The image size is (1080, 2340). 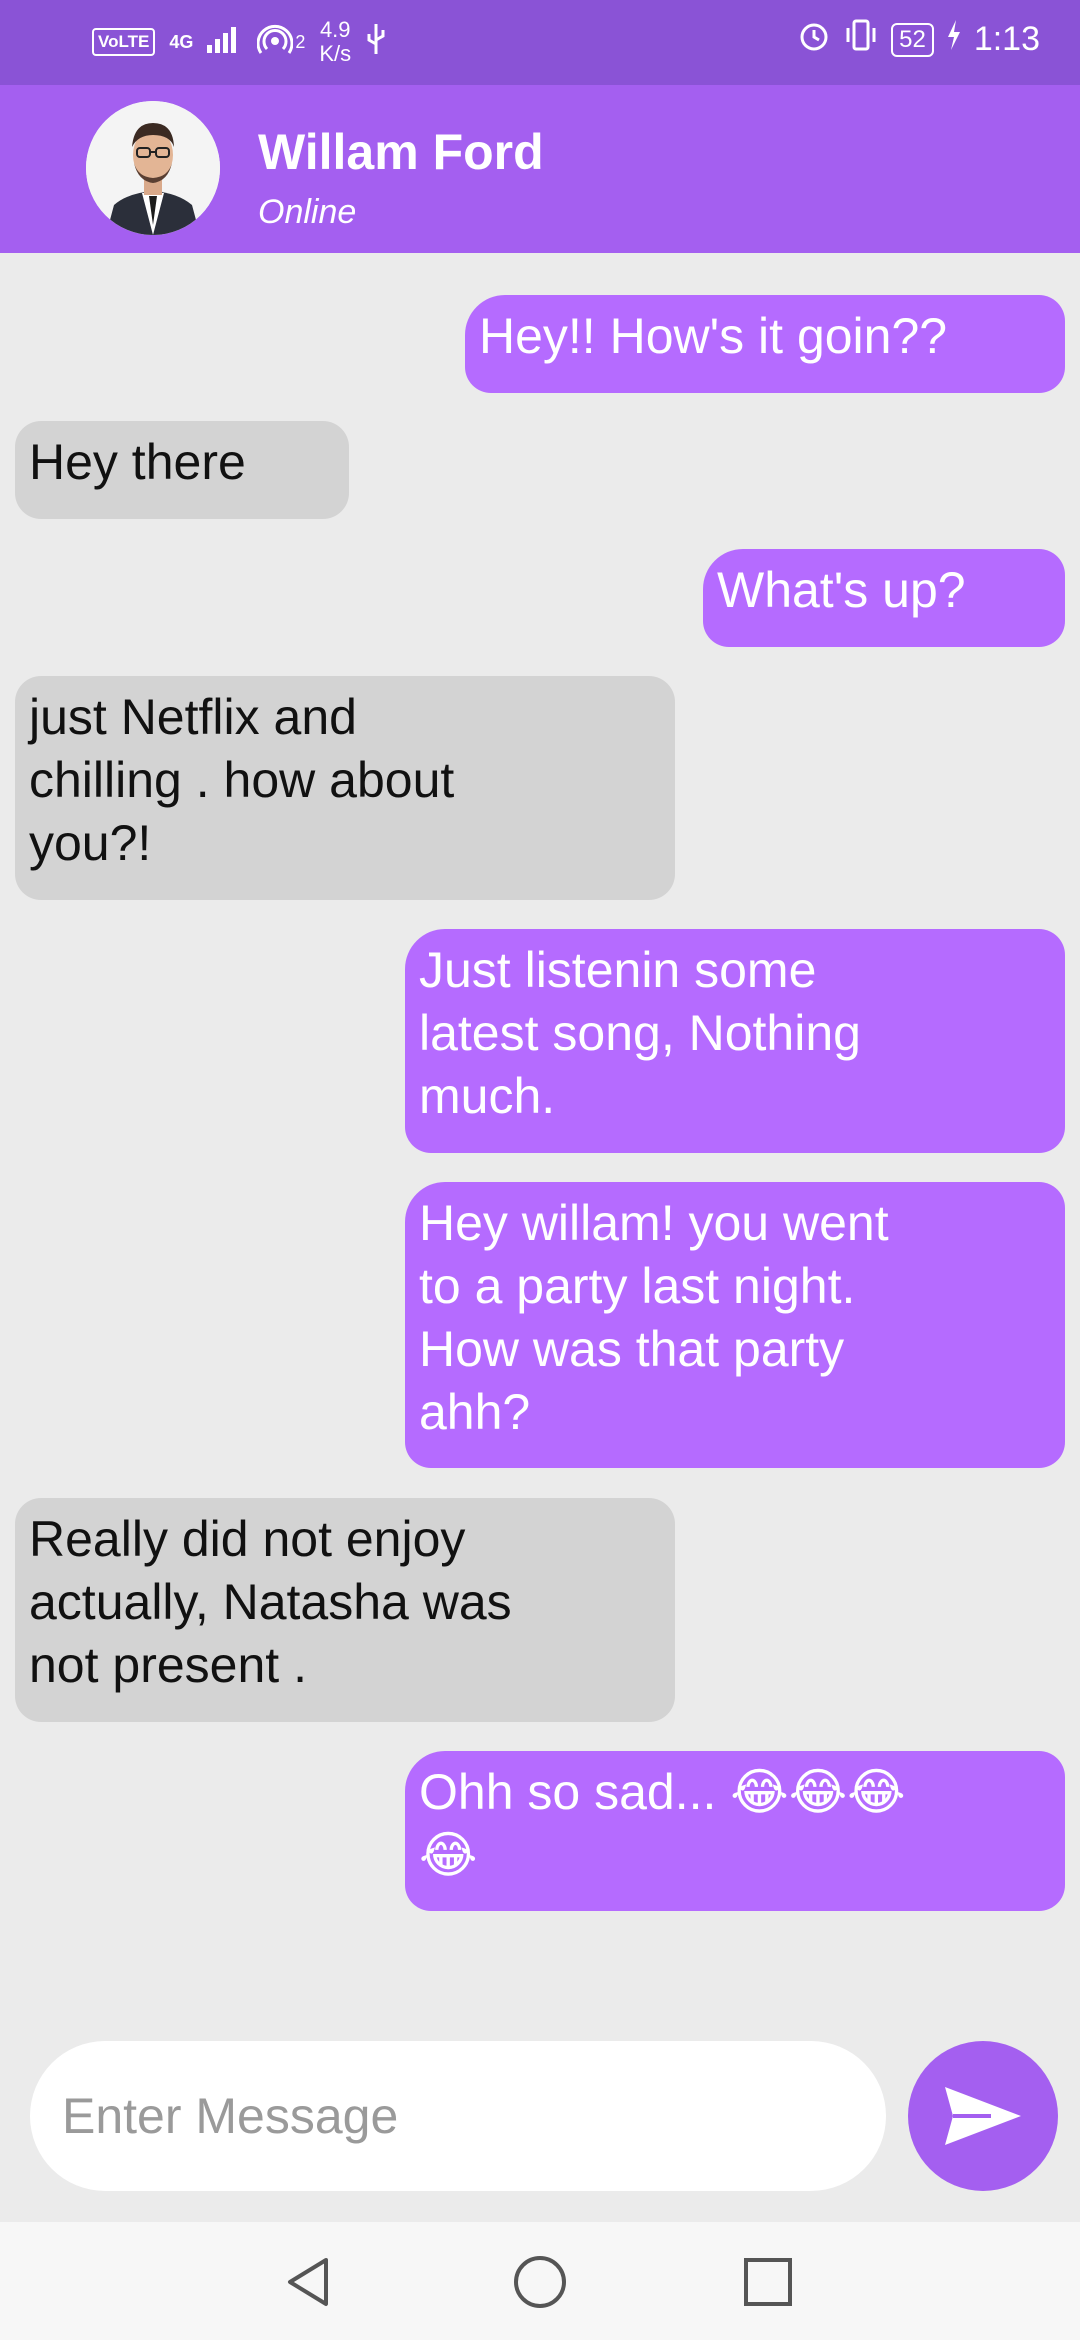 I want to click on recents-button, so click(x=768, y=2282).